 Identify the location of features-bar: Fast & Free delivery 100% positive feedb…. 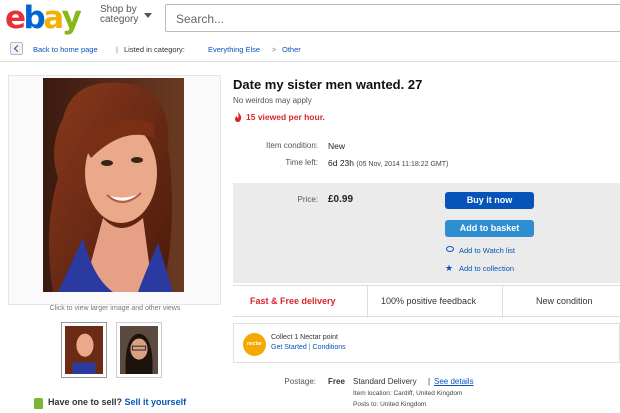
(426, 301).